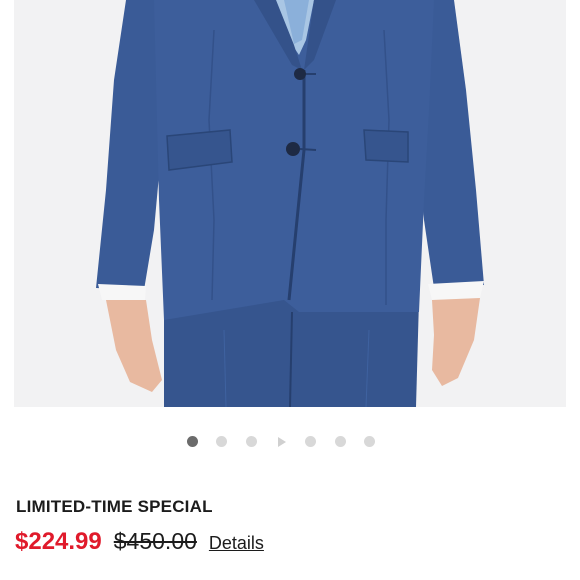  I want to click on details-link: Details, so click(236, 543).